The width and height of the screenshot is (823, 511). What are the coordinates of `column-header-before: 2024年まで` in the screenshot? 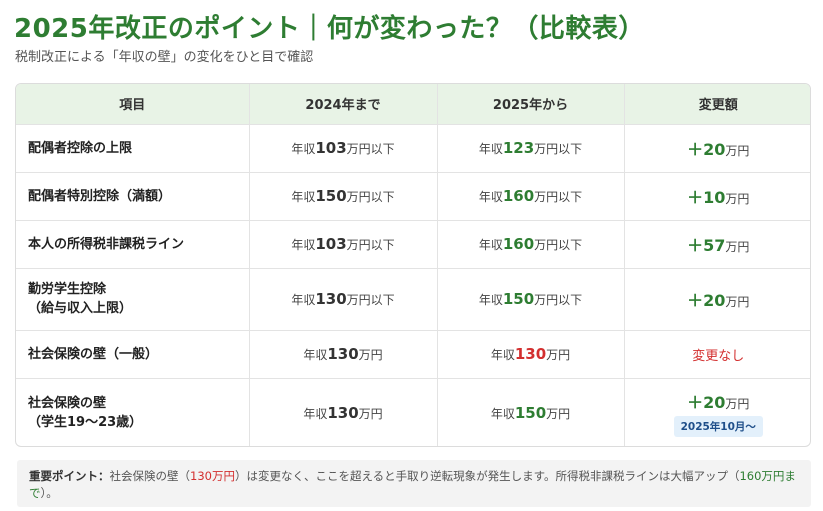 It's located at (343, 104).